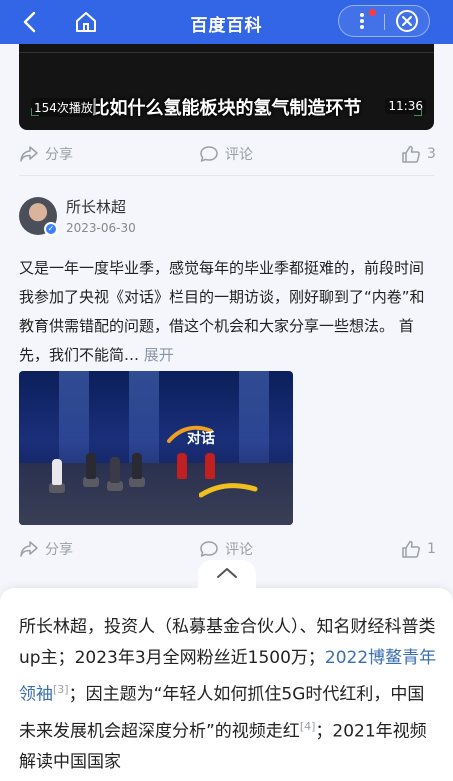  I want to click on like-button: 3, so click(418, 154).